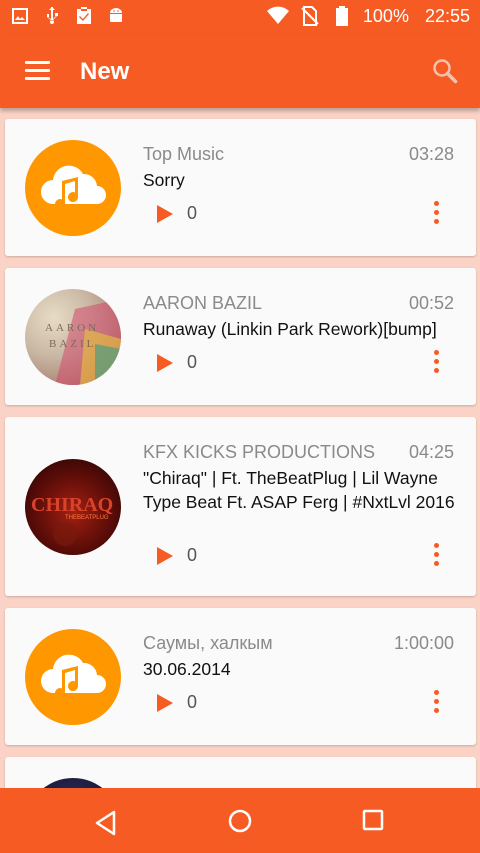  I want to click on track-duration: 00:52, so click(431, 303).